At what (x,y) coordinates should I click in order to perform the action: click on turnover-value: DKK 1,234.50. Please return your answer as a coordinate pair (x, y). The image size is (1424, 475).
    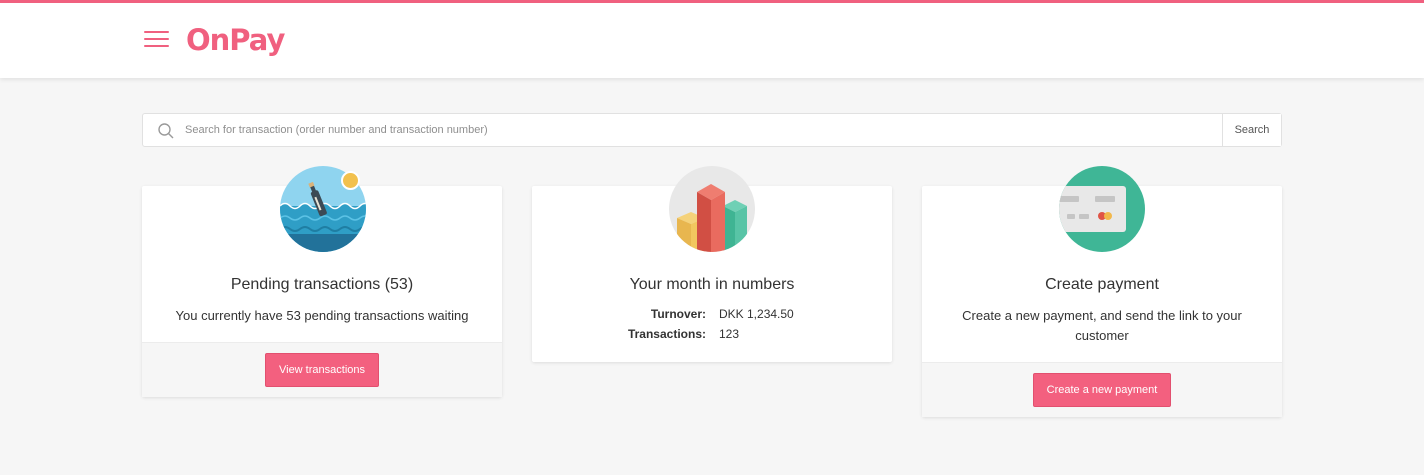
    Looking at the image, I should click on (756, 314).